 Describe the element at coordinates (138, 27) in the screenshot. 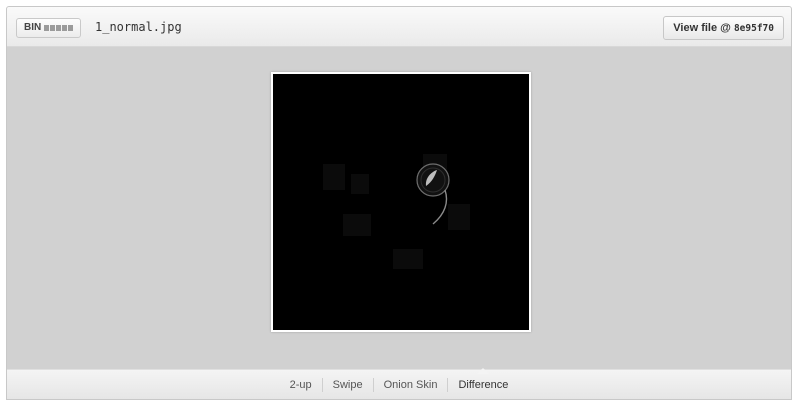

I see `file-name: 1_normal.jpg` at that location.